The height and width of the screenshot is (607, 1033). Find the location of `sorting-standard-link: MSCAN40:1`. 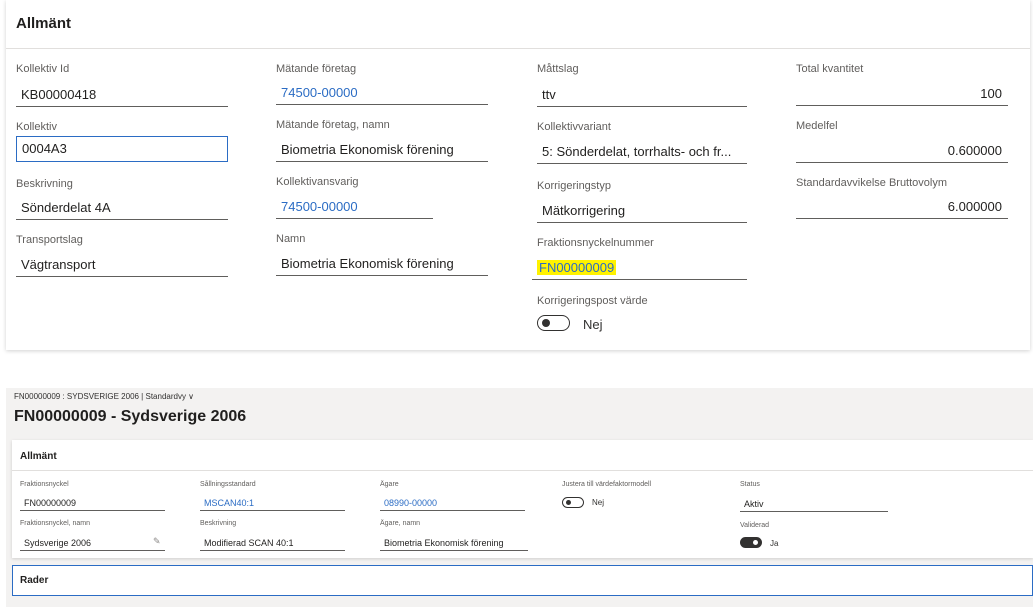

sorting-standard-link: MSCAN40:1 is located at coordinates (272, 503).